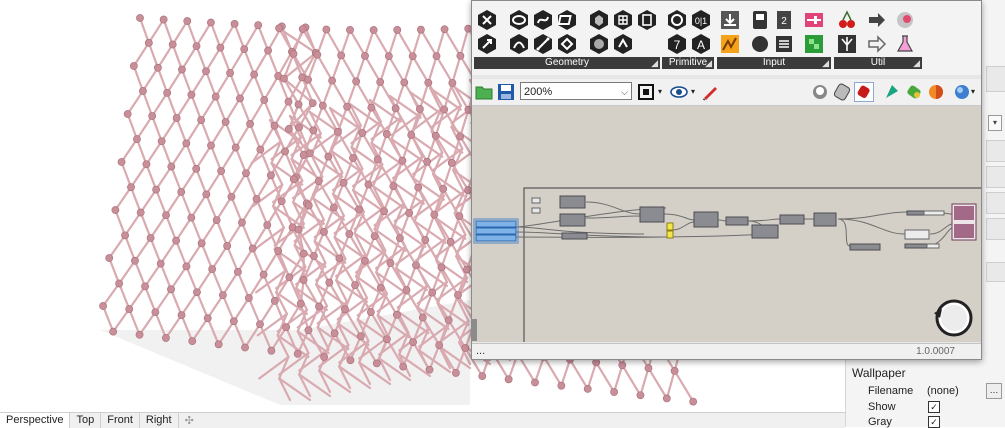 This screenshot has width=1005, height=428. I want to click on tab-top: Top, so click(85, 420).